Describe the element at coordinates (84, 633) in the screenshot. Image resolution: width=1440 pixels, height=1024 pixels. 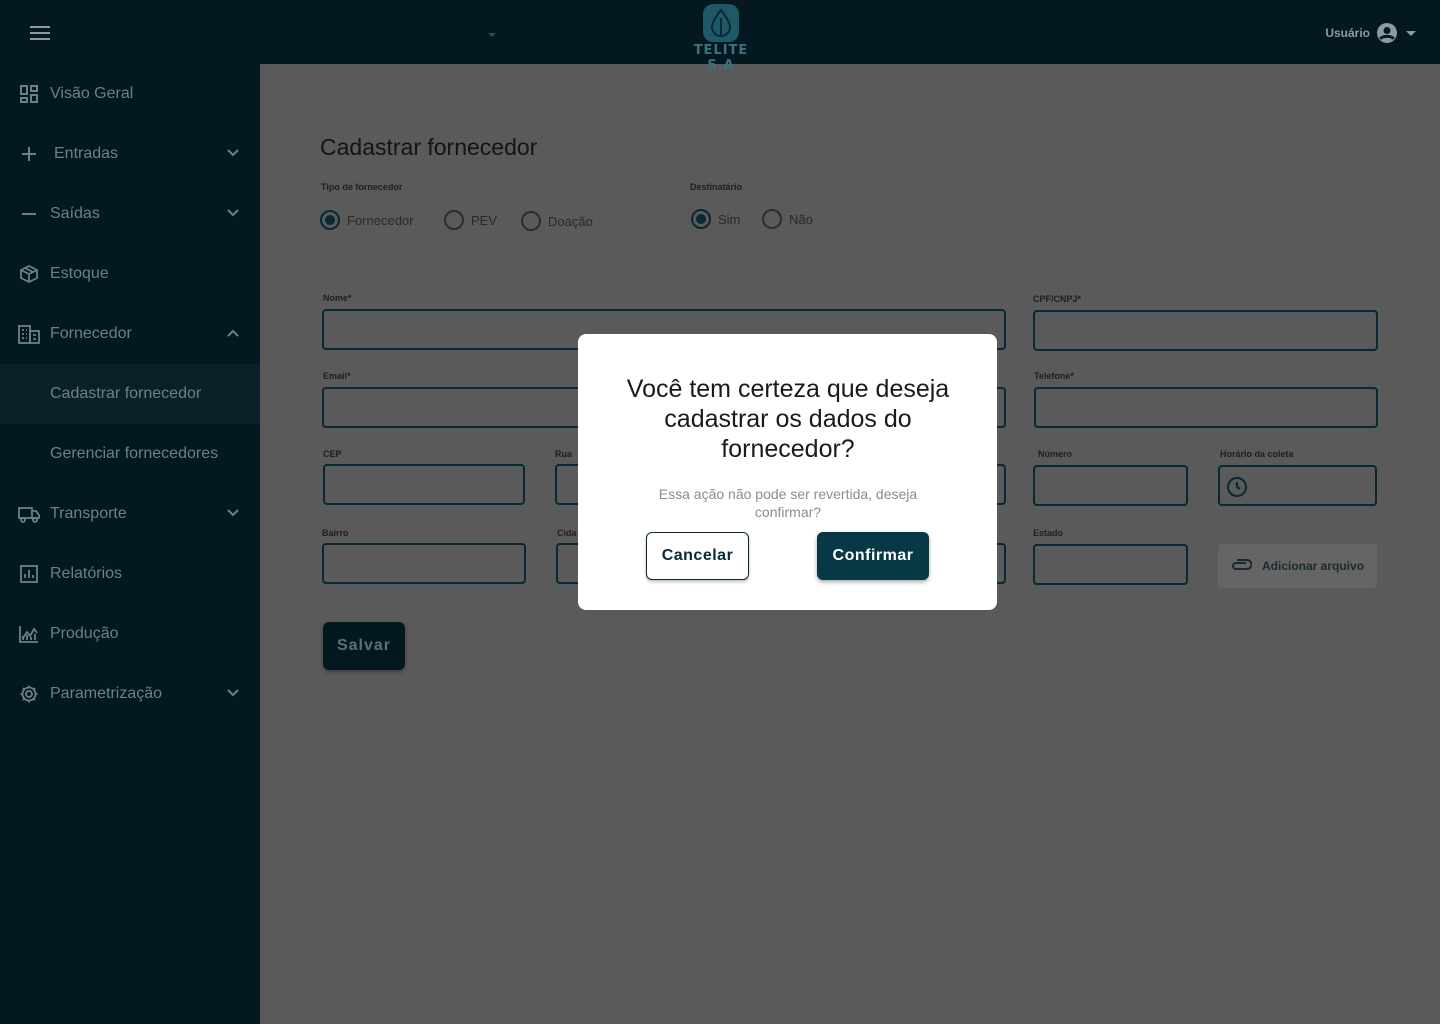
I see `sidebar-item-label: Produção` at that location.